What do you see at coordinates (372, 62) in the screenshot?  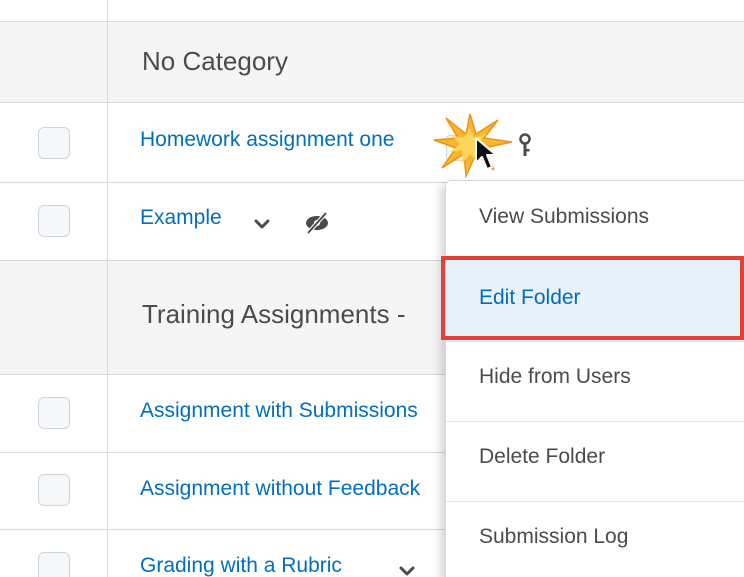 I see `category-row-no-category: No Category` at bounding box center [372, 62].